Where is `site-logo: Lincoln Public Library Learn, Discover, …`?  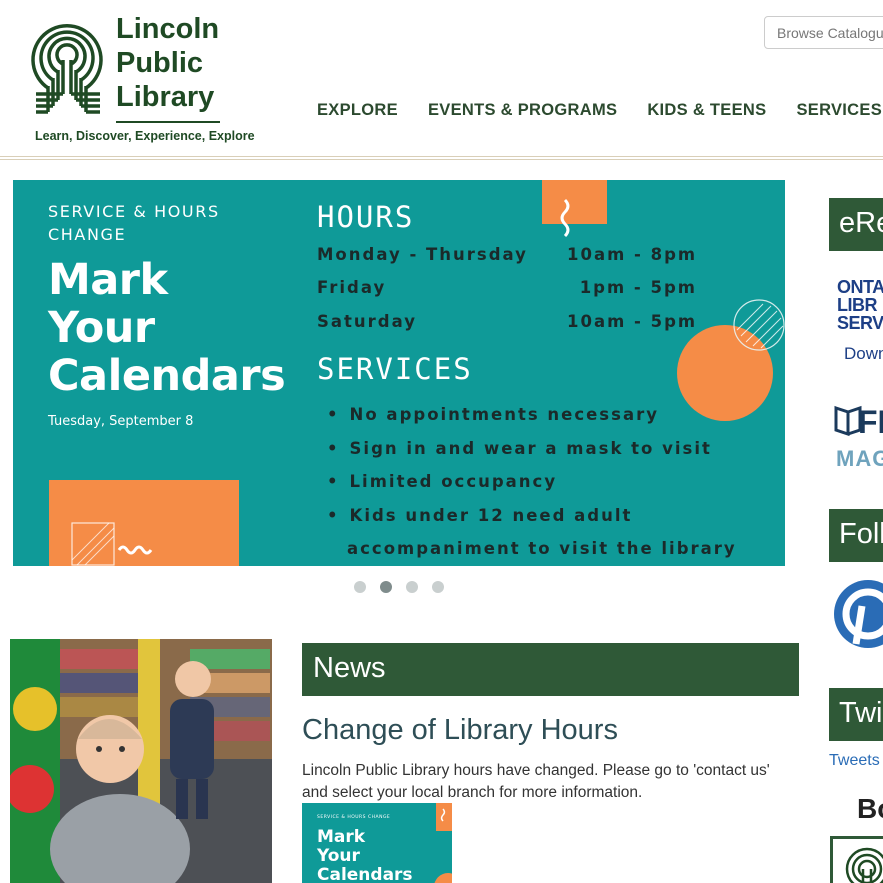
site-logo: Lincoln Public Library Learn, Discover, … is located at coordinates (148, 80).